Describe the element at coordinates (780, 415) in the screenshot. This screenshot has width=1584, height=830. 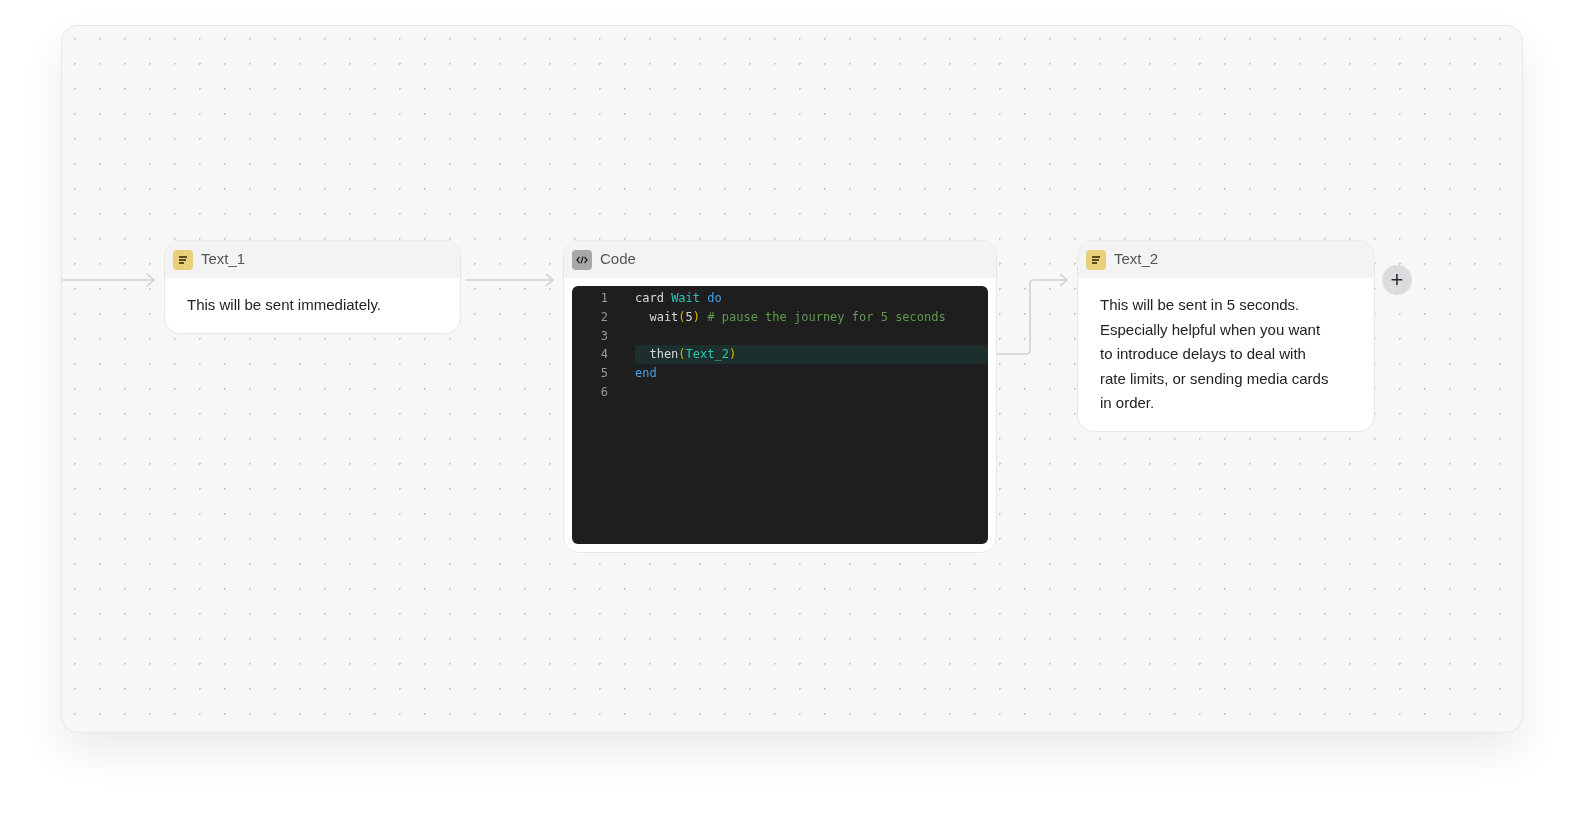
I see `code-editor: 1 card Wait do 2 wait(5) # pause the journey for 5 seconds 3 4 then(Text_2) 5 end 6` at that location.